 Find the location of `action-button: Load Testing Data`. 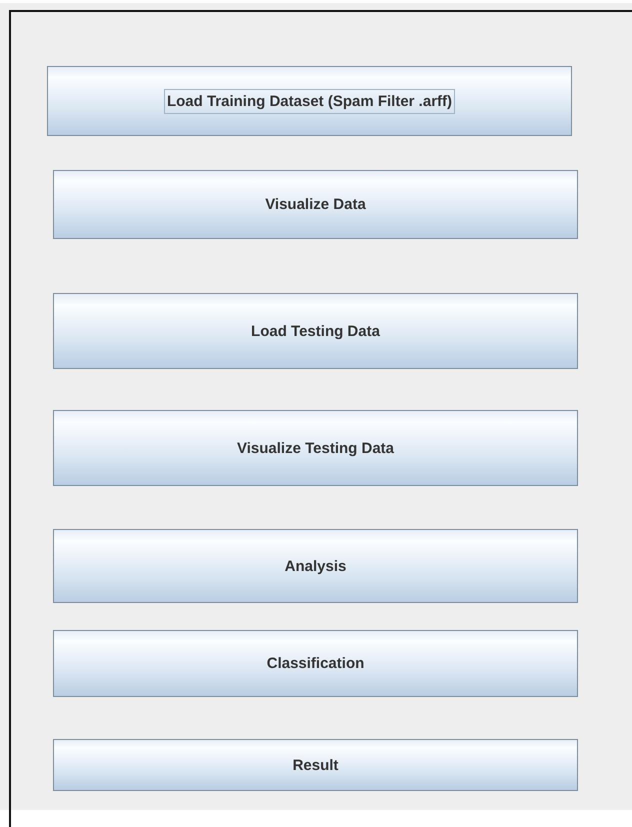

action-button: Load Testing Data is located at coordinates (315, 331).